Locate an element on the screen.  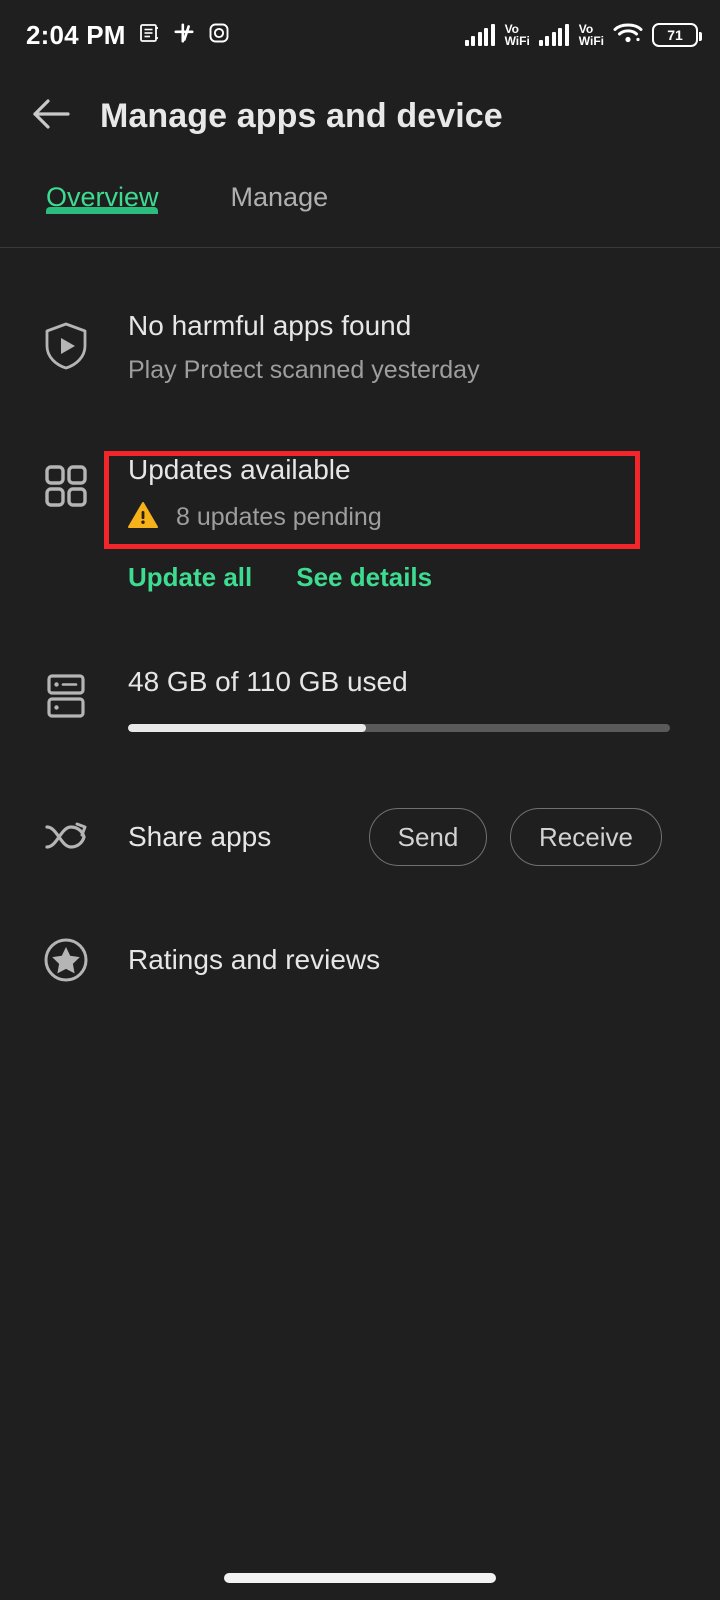
apps-grid-icon is located at coordinates (66, 486).